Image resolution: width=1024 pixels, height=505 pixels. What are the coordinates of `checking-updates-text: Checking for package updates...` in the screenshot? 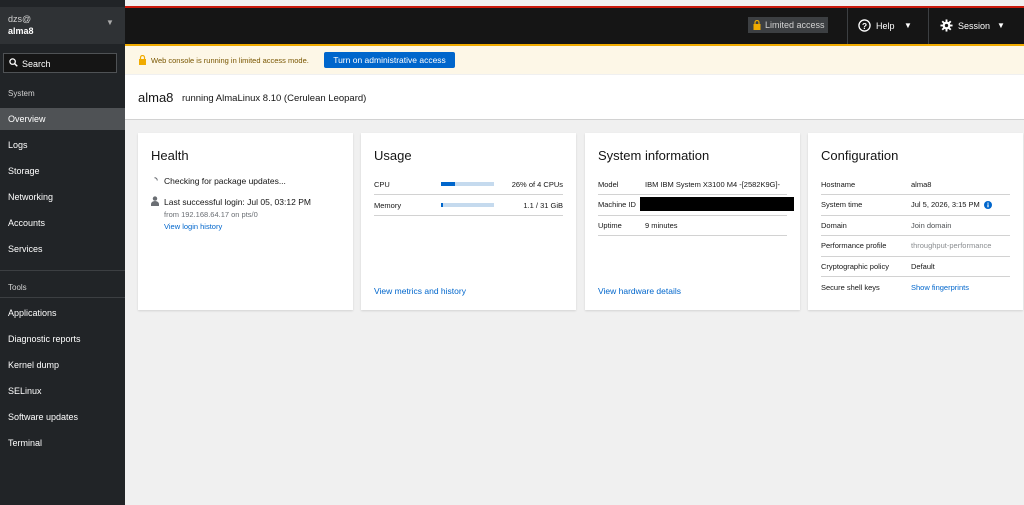 It's located at (225, 181).